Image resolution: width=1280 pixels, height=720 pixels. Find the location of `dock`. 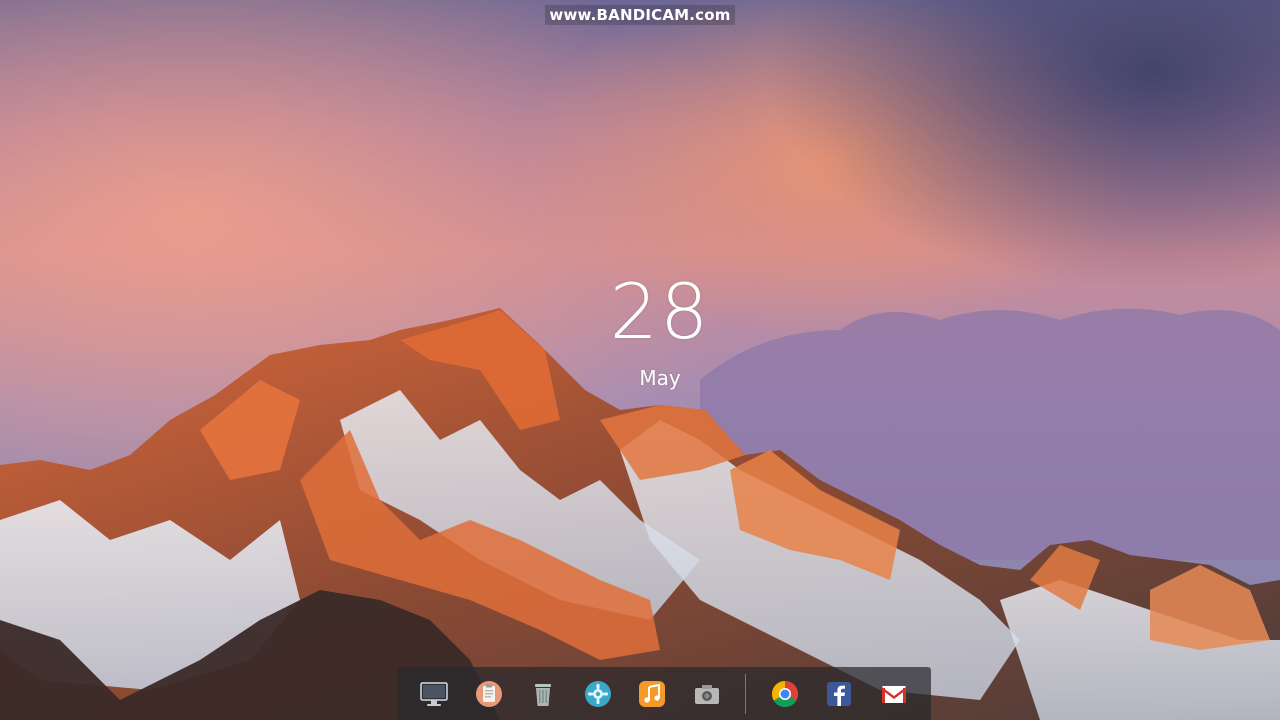

dock is located at coordinates (664, 693).